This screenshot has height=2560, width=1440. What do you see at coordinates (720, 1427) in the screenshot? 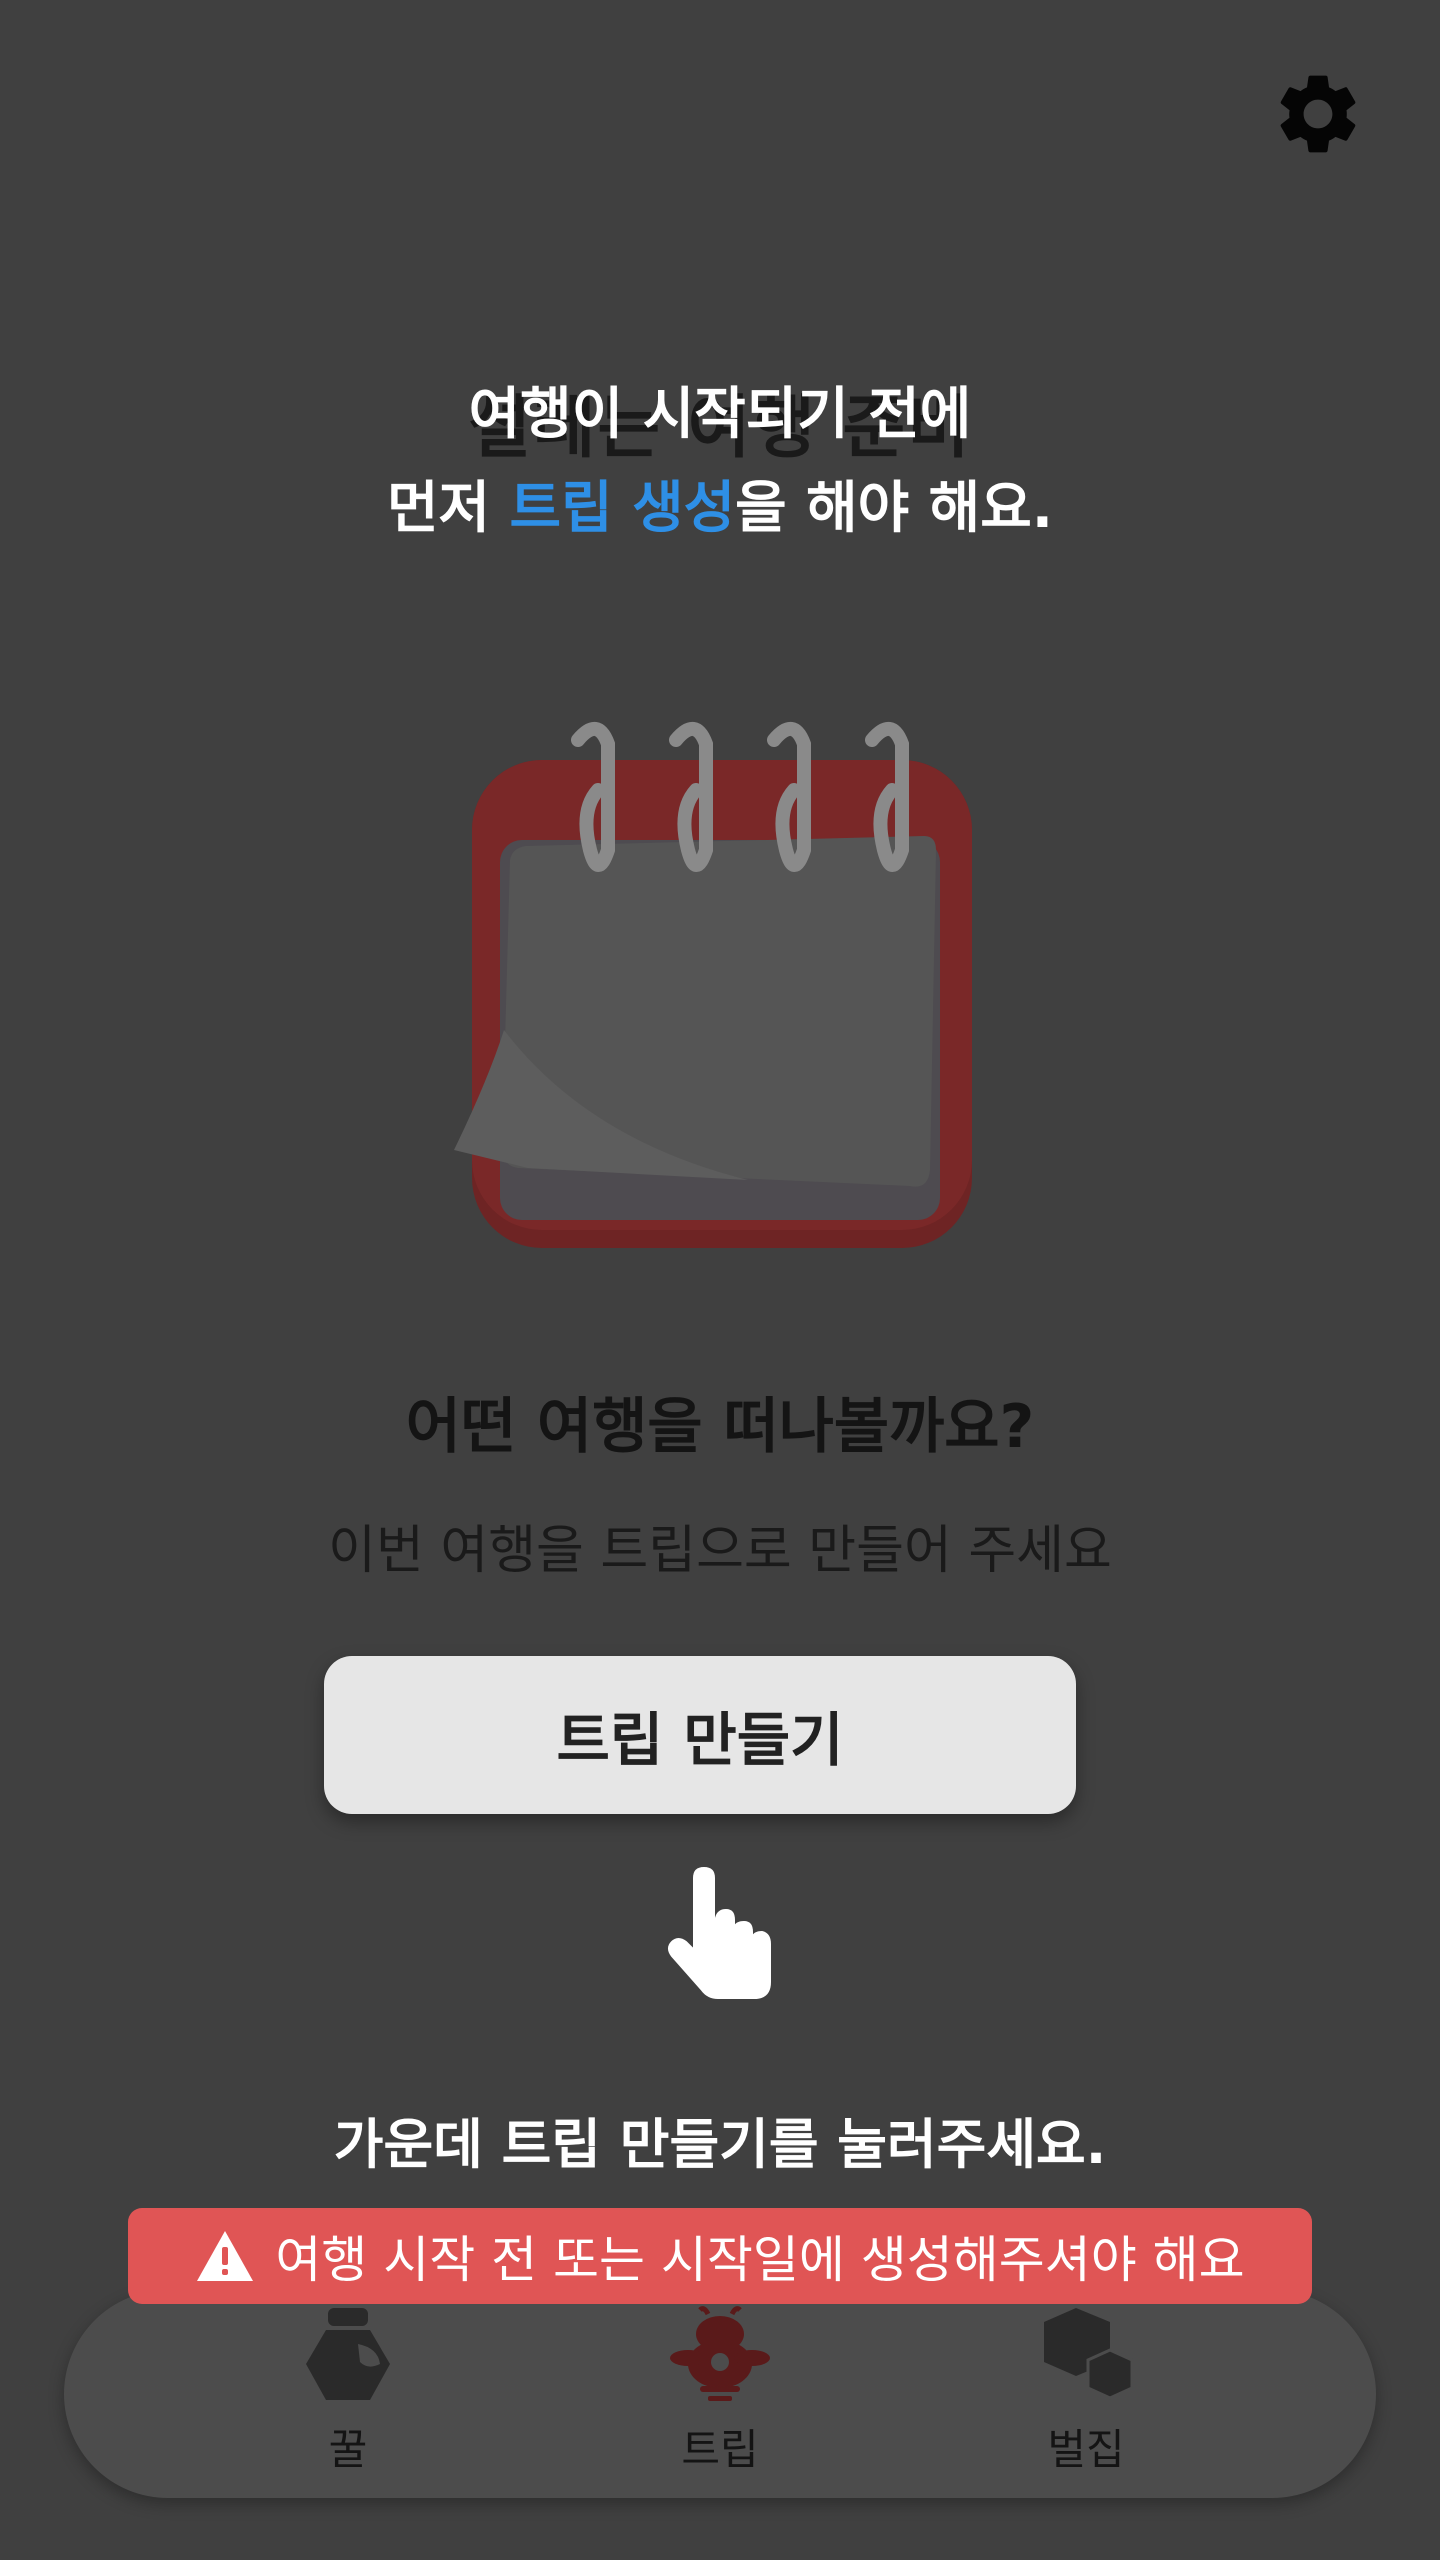
I see `question-heading: 어떤 여행을 떠나볼까요?` at bounding box center [720, 1427].